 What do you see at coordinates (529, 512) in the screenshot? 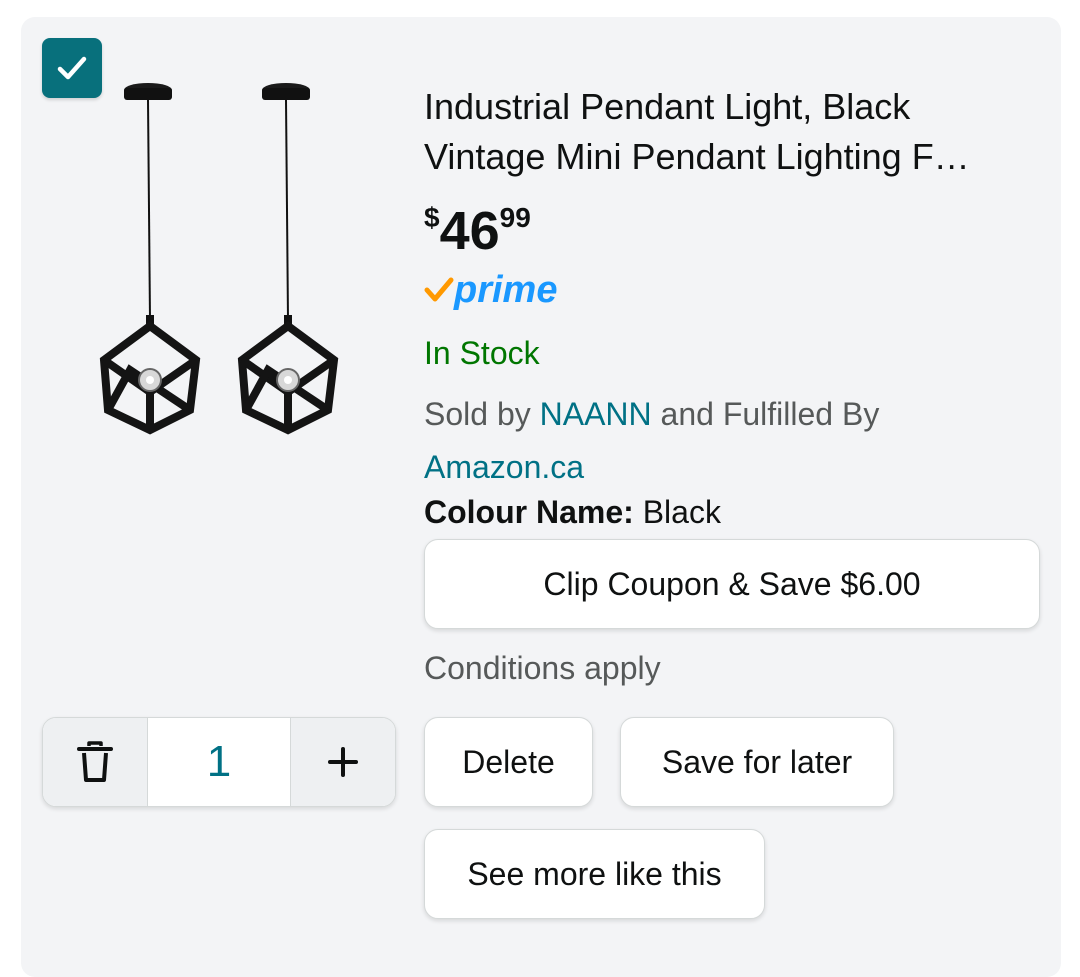
I see `colour-label: Colour Name:` at bounding box center [529, 512].